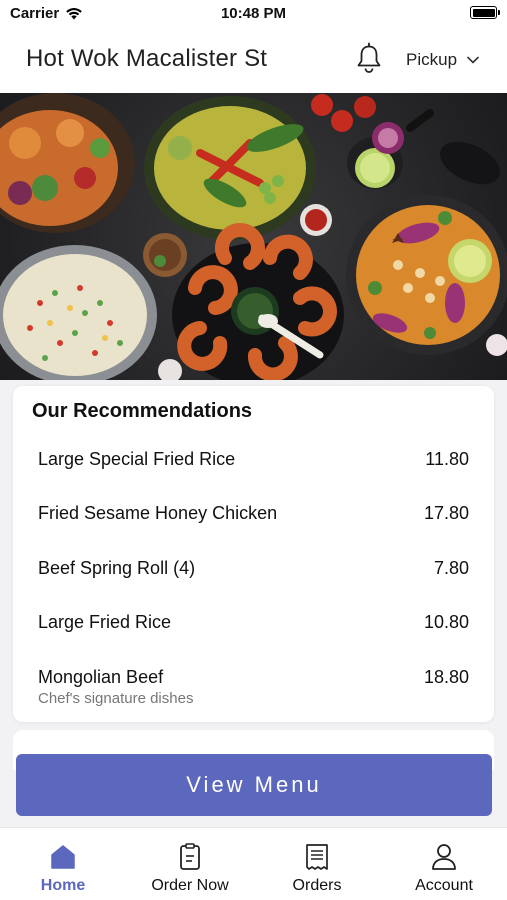 The height and width of the screenshot is (900, 507). I want to click on tab-order-now: Order Now, so click(190, 864).